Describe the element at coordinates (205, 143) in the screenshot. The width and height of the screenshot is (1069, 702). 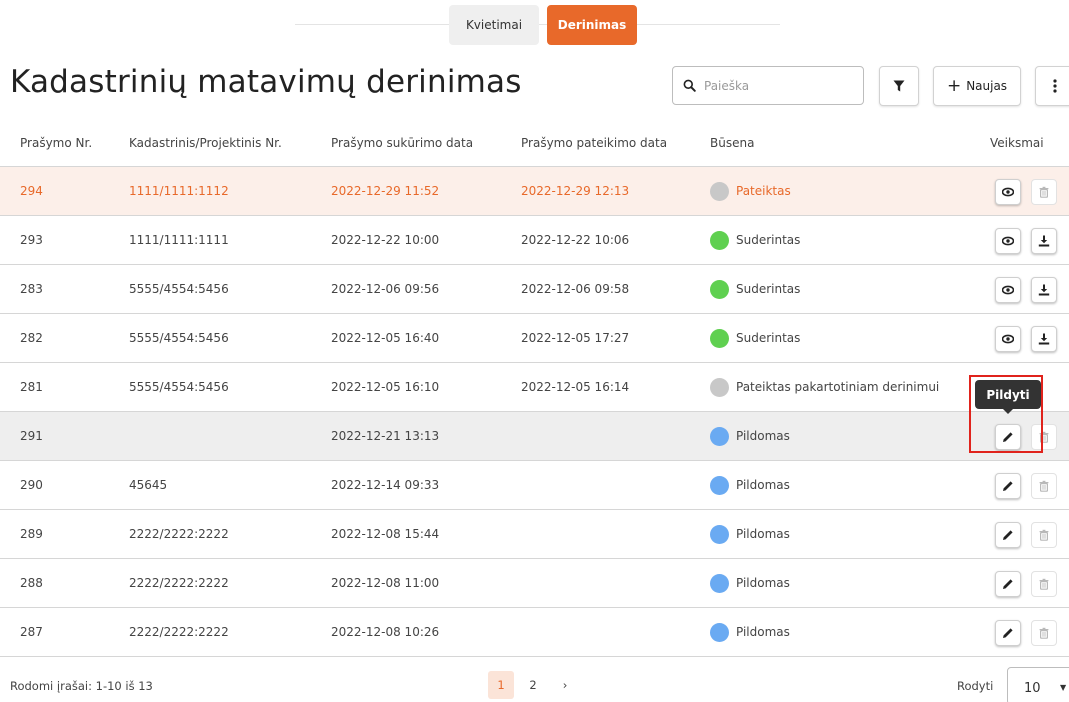
I see `column-header-kadastrinis: Kadastrinis/Projektinis Nr.` at that location.